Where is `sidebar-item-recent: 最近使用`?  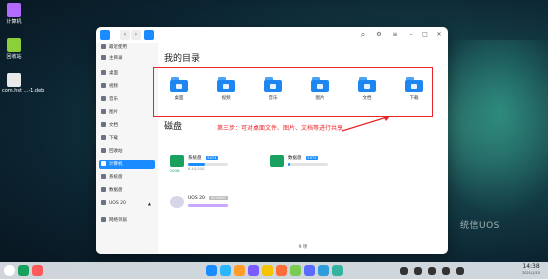 sidebar-item-recent: 最近使用 is located at coordinates (127, 47).